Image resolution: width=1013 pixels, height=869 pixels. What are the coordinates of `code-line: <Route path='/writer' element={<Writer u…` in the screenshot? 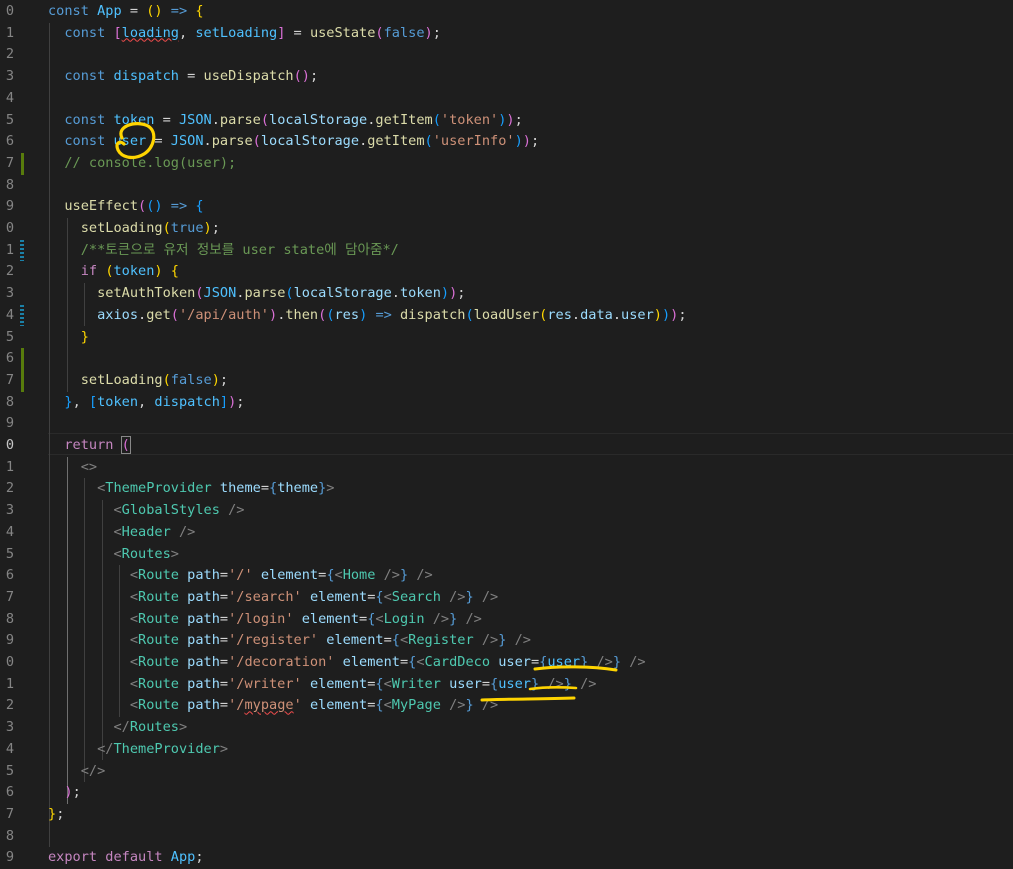 It's located at (322, 685).